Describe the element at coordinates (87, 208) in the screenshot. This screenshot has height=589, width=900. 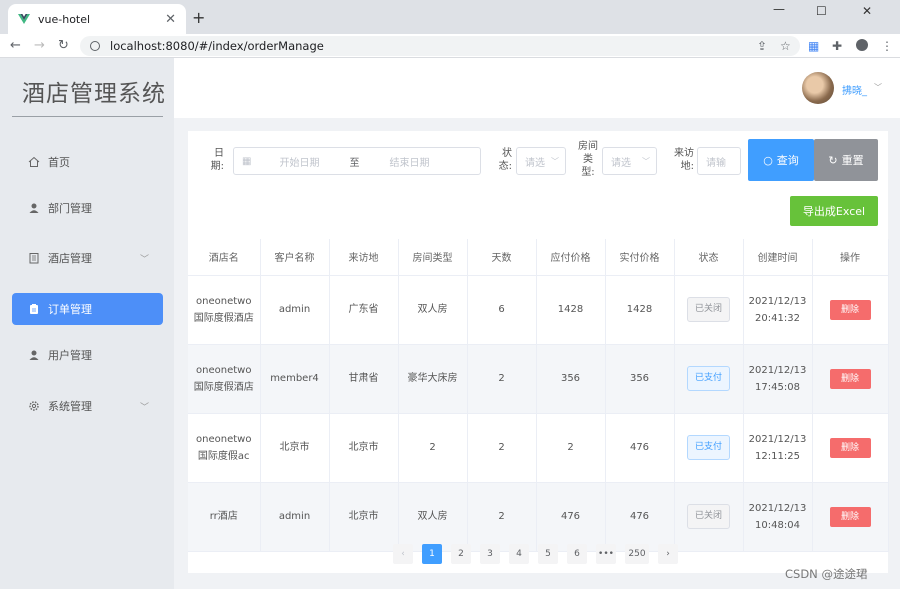
I see `sidebar-item-department: 部门管理` at that location.